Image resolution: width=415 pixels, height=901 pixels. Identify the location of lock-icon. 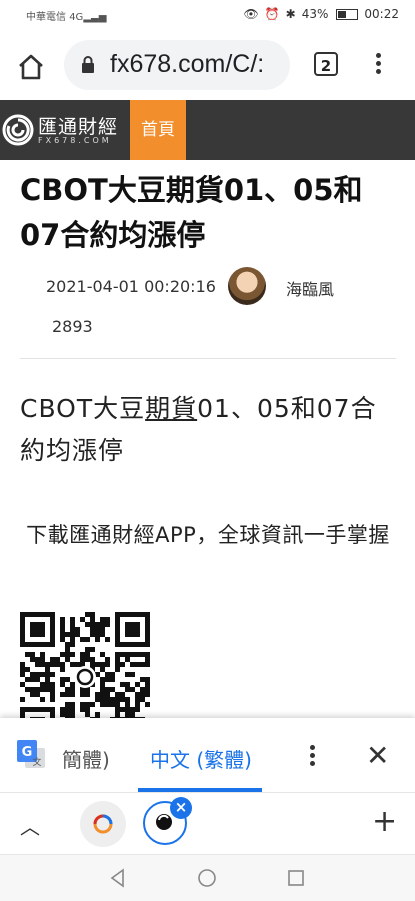
(88, 67).